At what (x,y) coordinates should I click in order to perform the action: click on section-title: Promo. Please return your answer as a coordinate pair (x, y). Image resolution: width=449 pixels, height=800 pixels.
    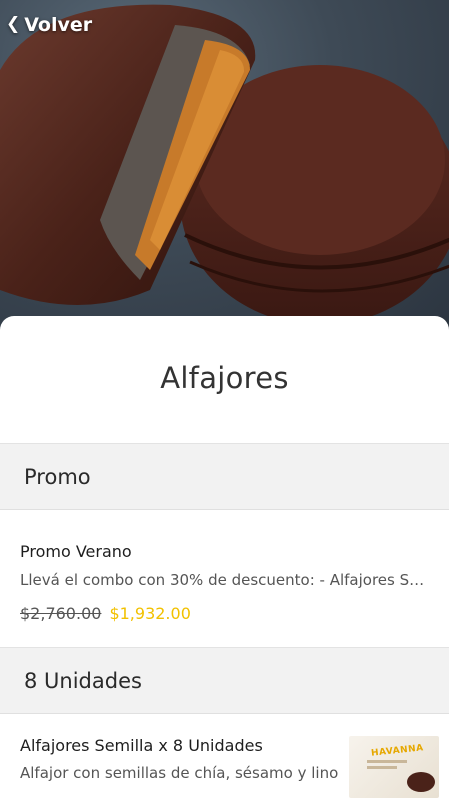
    Looking at the image, I should click on (57, 476).